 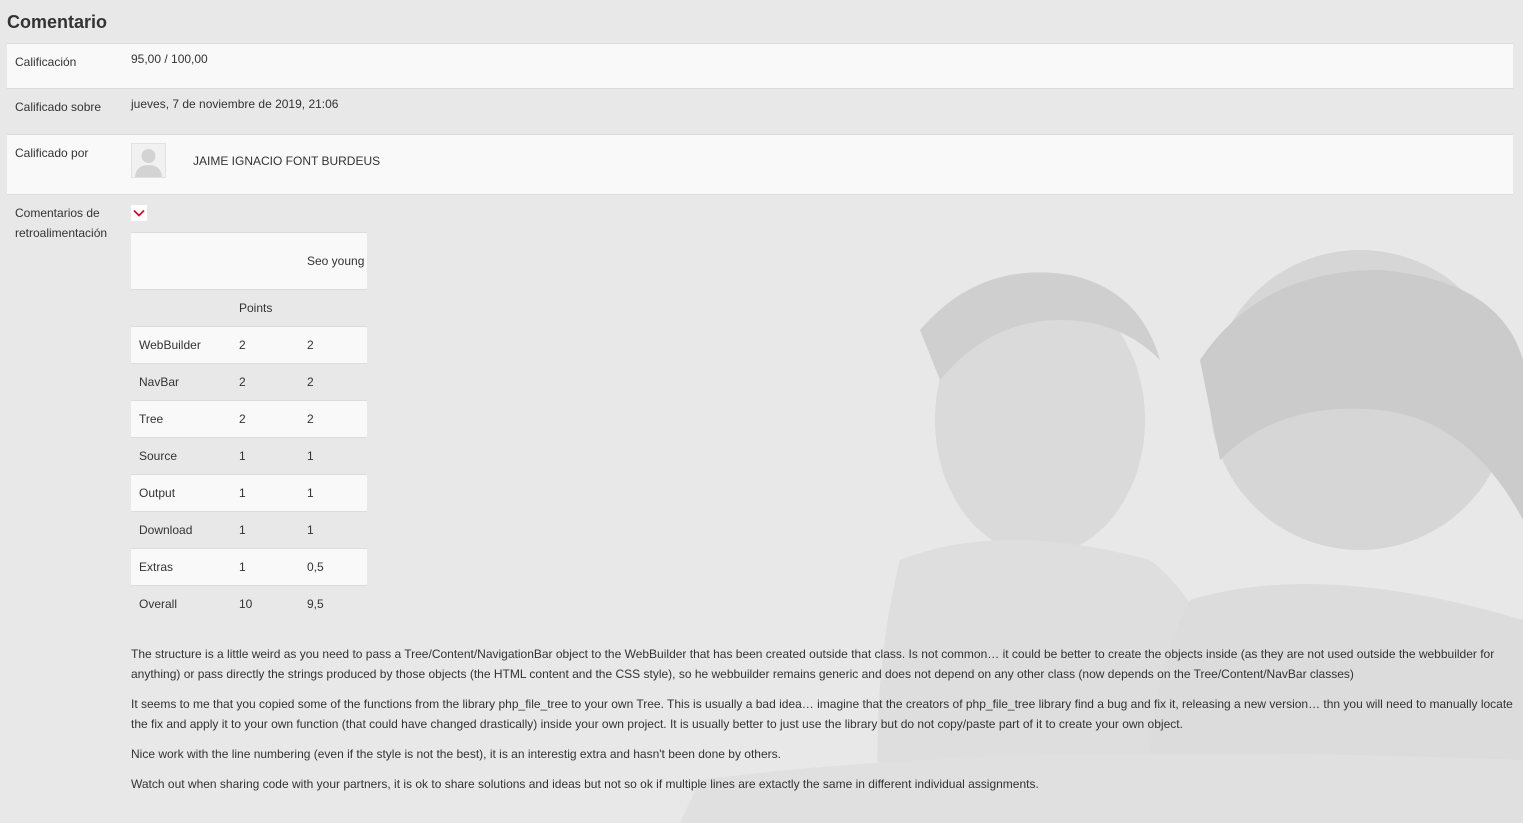 What do you see at coordinates (181, 382) in the screenshot?
I see `rubric-criterion: NavBar` at bounding box center [181, 382].